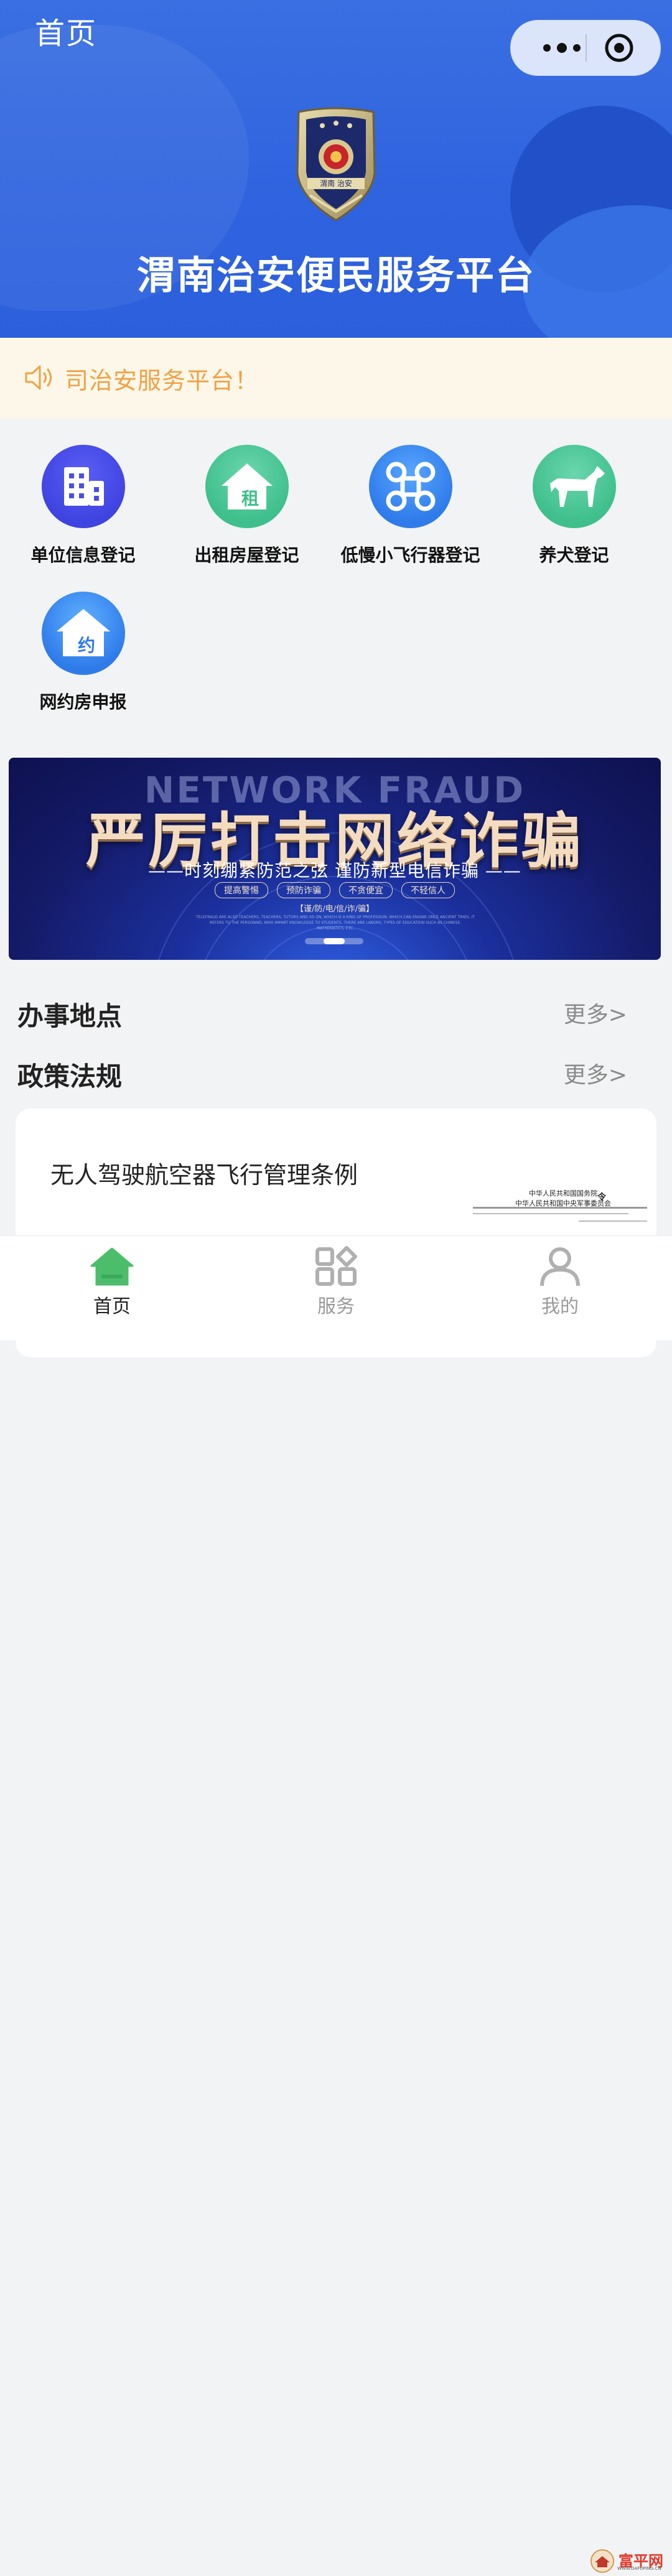  I want to click on user-icon, so click(560, 1266).